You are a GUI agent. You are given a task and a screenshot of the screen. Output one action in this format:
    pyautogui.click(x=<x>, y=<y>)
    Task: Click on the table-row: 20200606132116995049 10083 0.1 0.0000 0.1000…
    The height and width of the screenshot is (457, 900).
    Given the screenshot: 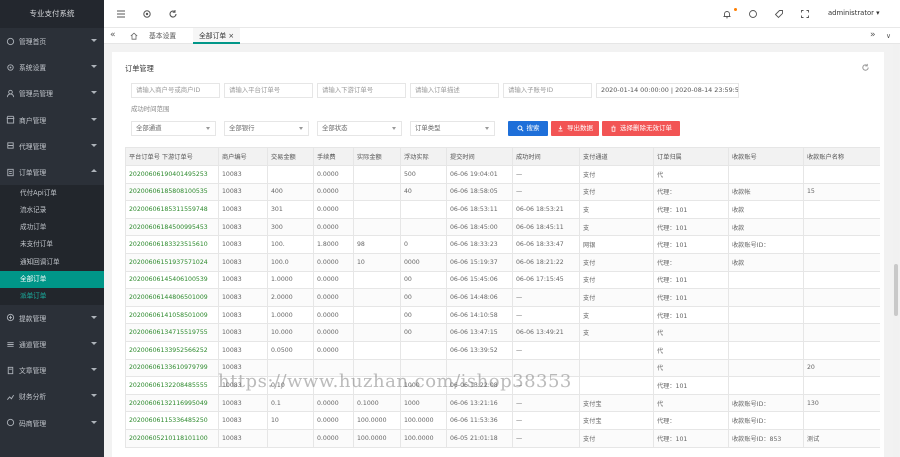 What is the action you would take?
    pyautogui.click(x=502, y=403)
    